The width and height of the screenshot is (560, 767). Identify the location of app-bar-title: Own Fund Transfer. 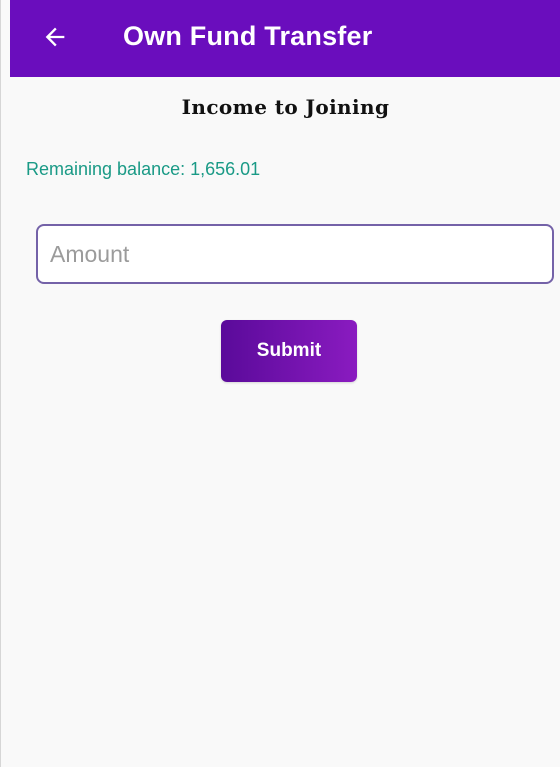
(248, 36).